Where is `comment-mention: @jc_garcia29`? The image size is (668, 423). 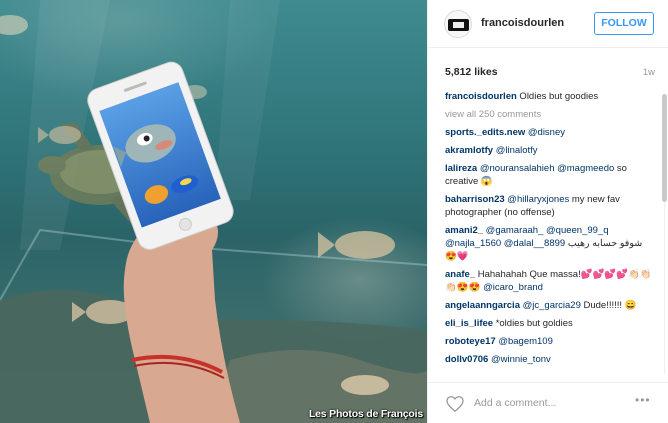 comment-mention: @jc_garcia29 is located at coordinates (550, 305).